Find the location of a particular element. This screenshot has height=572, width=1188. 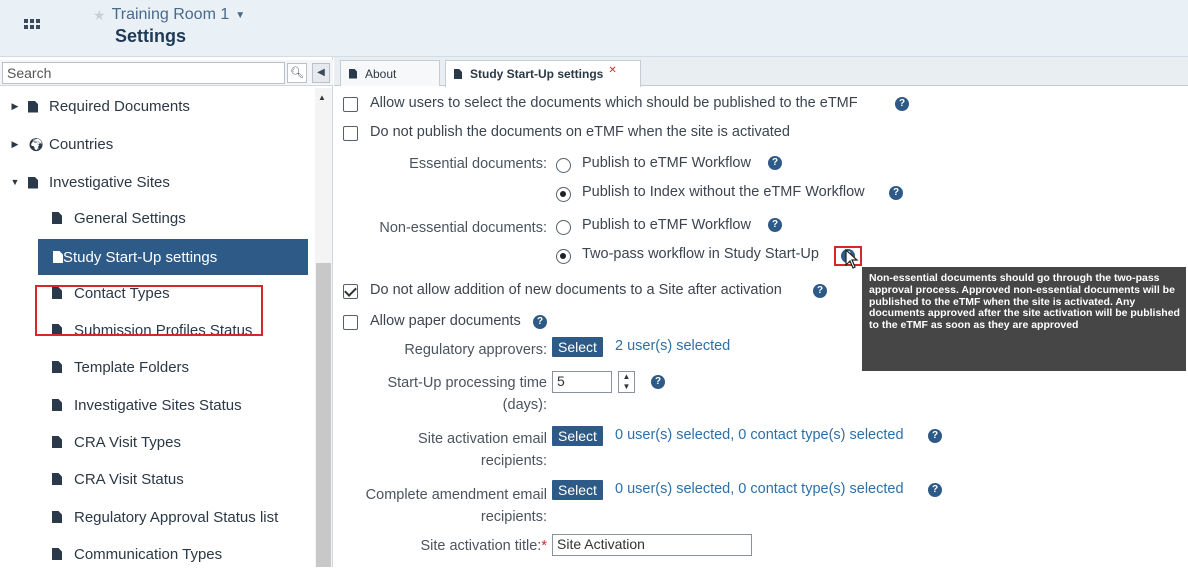

clipboard-icon is located at coordinates (34, 106).